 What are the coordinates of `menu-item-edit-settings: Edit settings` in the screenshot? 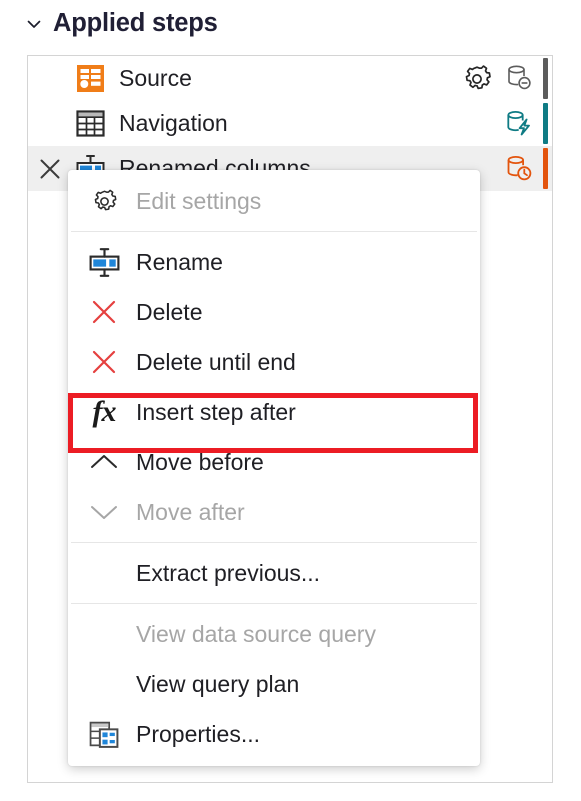 It's located at (274, 201).